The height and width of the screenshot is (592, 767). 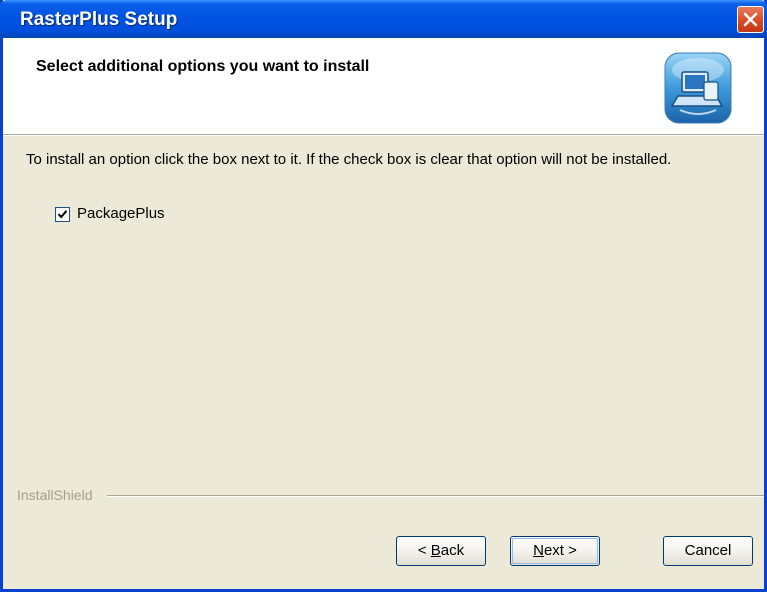 What do you see at coordinates (708, 551) in the screenshot?
I see `cancel-button: Cancel` at bounding box center [708, 551].